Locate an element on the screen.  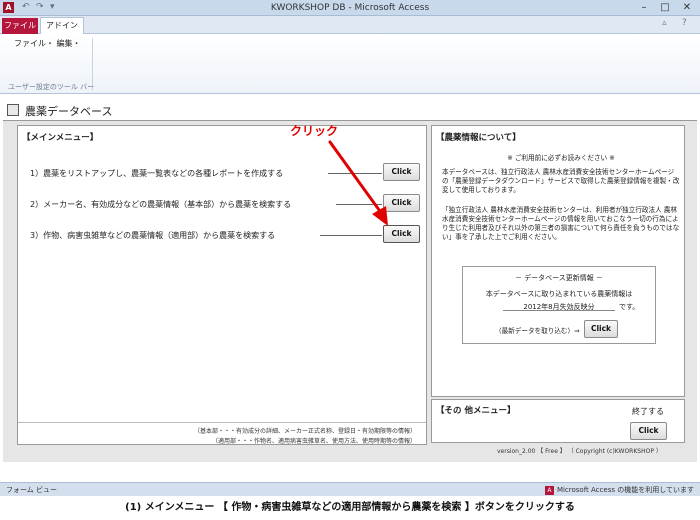
status-bar: フォーム ビュー A Microsoft Access の機能を利用しています is located at coordinates (350, 489).